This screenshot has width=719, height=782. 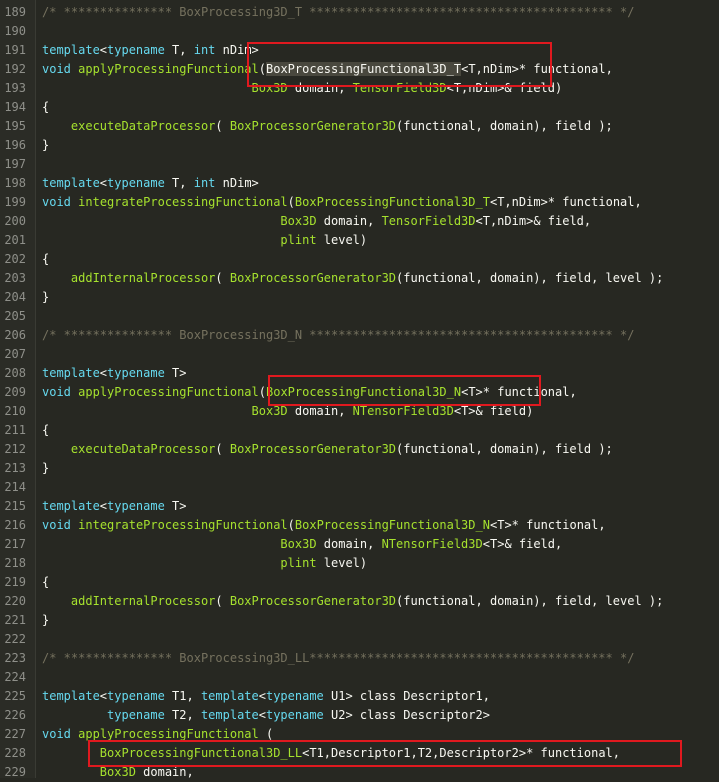 What do you see at coordinates (182, 715) in the screenshot?
I see `code-token: T2,` at bounding box center [182, 715].